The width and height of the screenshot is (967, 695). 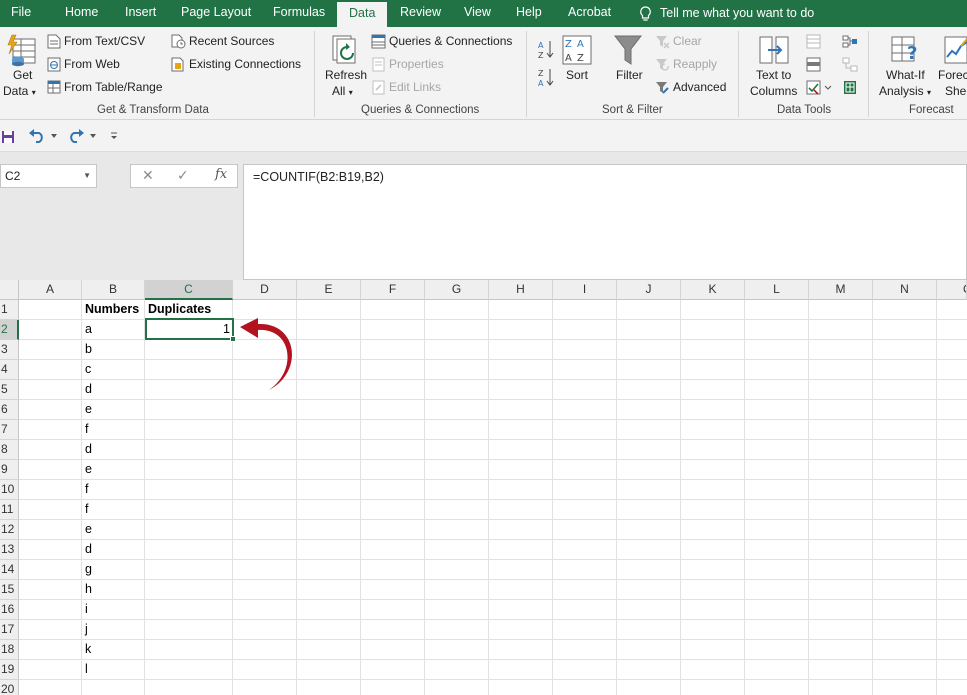 What do you see at coordinates (477, 13) in the screenshot?
I see `tab-view: View` at bounding box center [477, 13].